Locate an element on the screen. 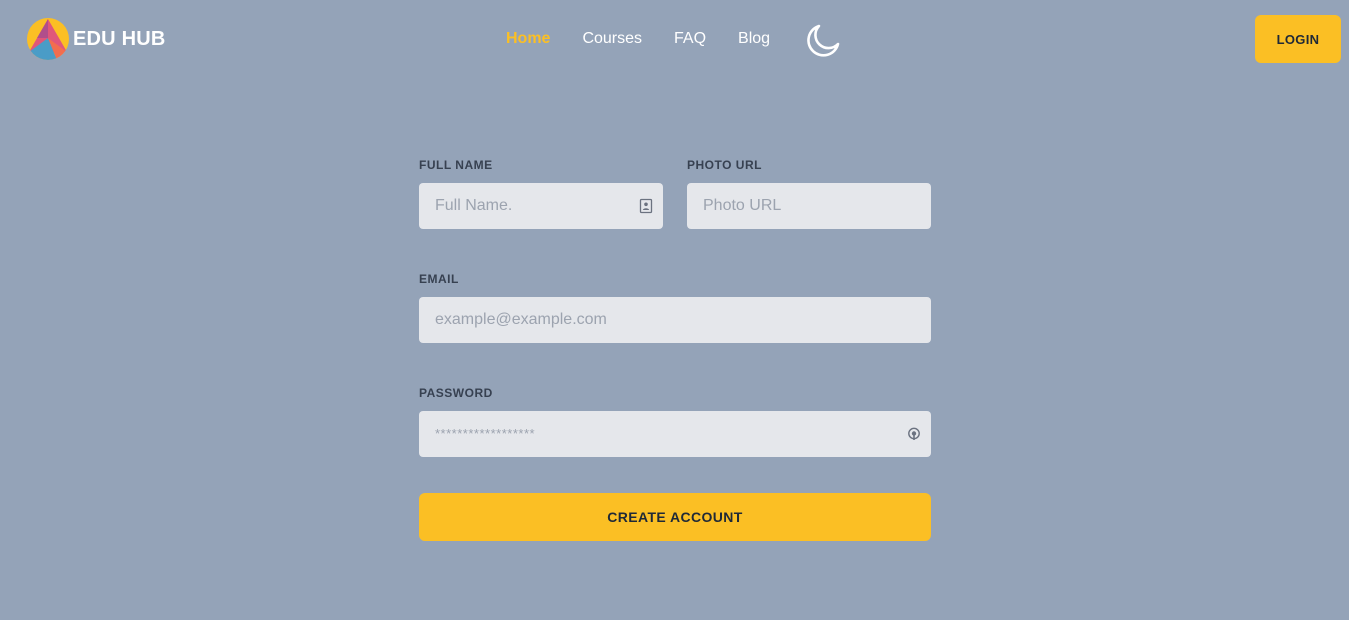 This screenshot has height=620, width=1349. password-field: PASSWORD is located at coordinates (675, 421).